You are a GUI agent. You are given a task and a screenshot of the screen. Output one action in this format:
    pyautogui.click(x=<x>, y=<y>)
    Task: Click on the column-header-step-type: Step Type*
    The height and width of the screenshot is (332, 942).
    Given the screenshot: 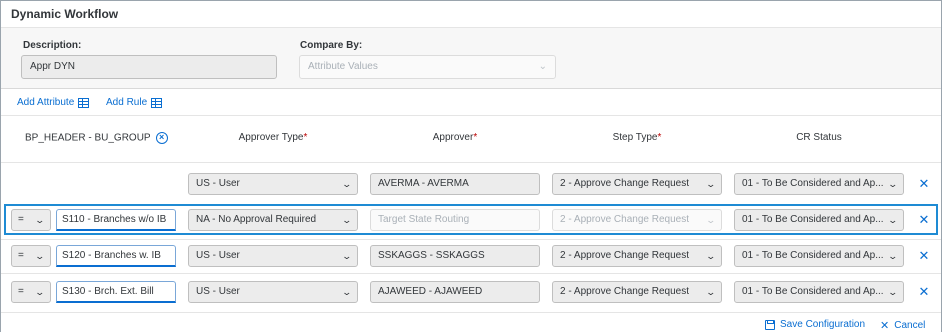 What is the action you would take?
    pyautogui.click(x=637, y=137)
    